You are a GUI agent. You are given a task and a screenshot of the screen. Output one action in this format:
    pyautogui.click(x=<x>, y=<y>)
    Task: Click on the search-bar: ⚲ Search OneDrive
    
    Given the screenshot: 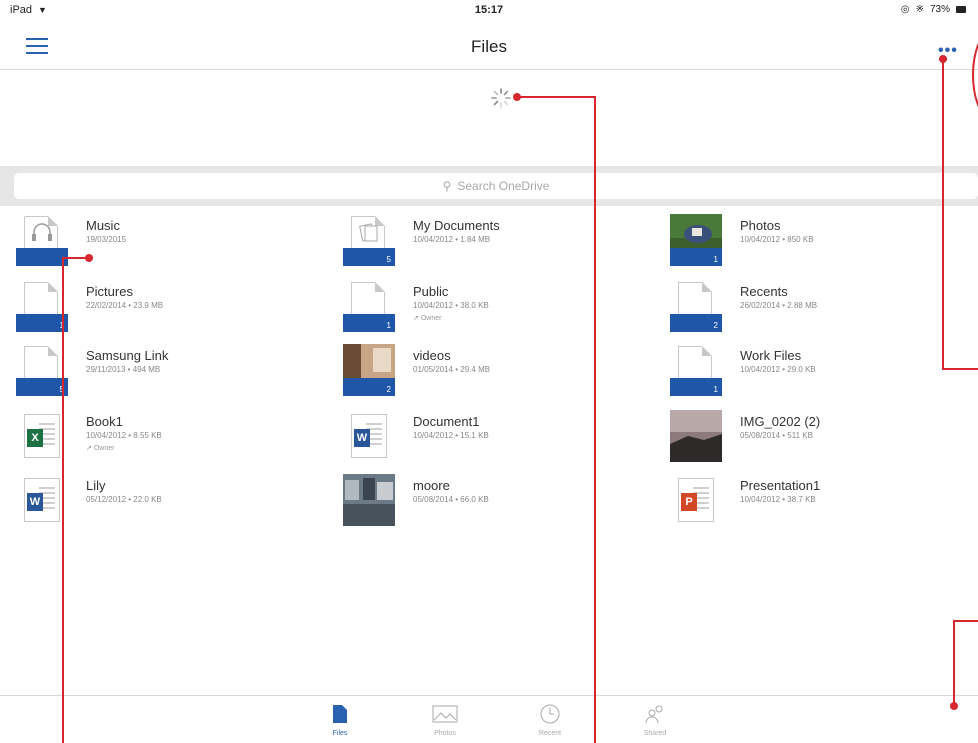 What is the action you would take?
    pyautogui.click(x=489, y=186)
    